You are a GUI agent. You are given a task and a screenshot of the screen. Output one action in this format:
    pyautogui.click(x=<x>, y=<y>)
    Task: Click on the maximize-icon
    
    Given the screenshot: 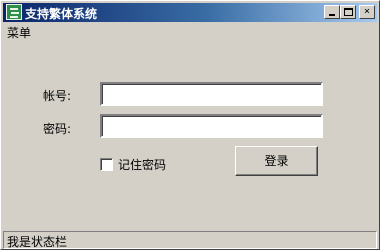 What is the action you would take?
    pyautogui.click(x=348, y=12)
    